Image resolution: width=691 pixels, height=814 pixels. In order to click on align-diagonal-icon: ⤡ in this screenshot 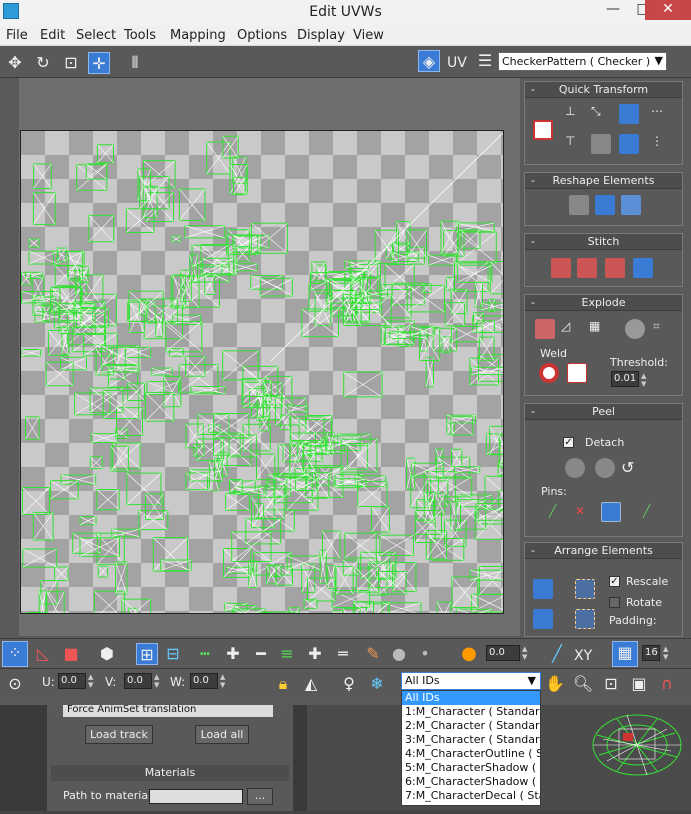, I will do `click(601, 114)`.